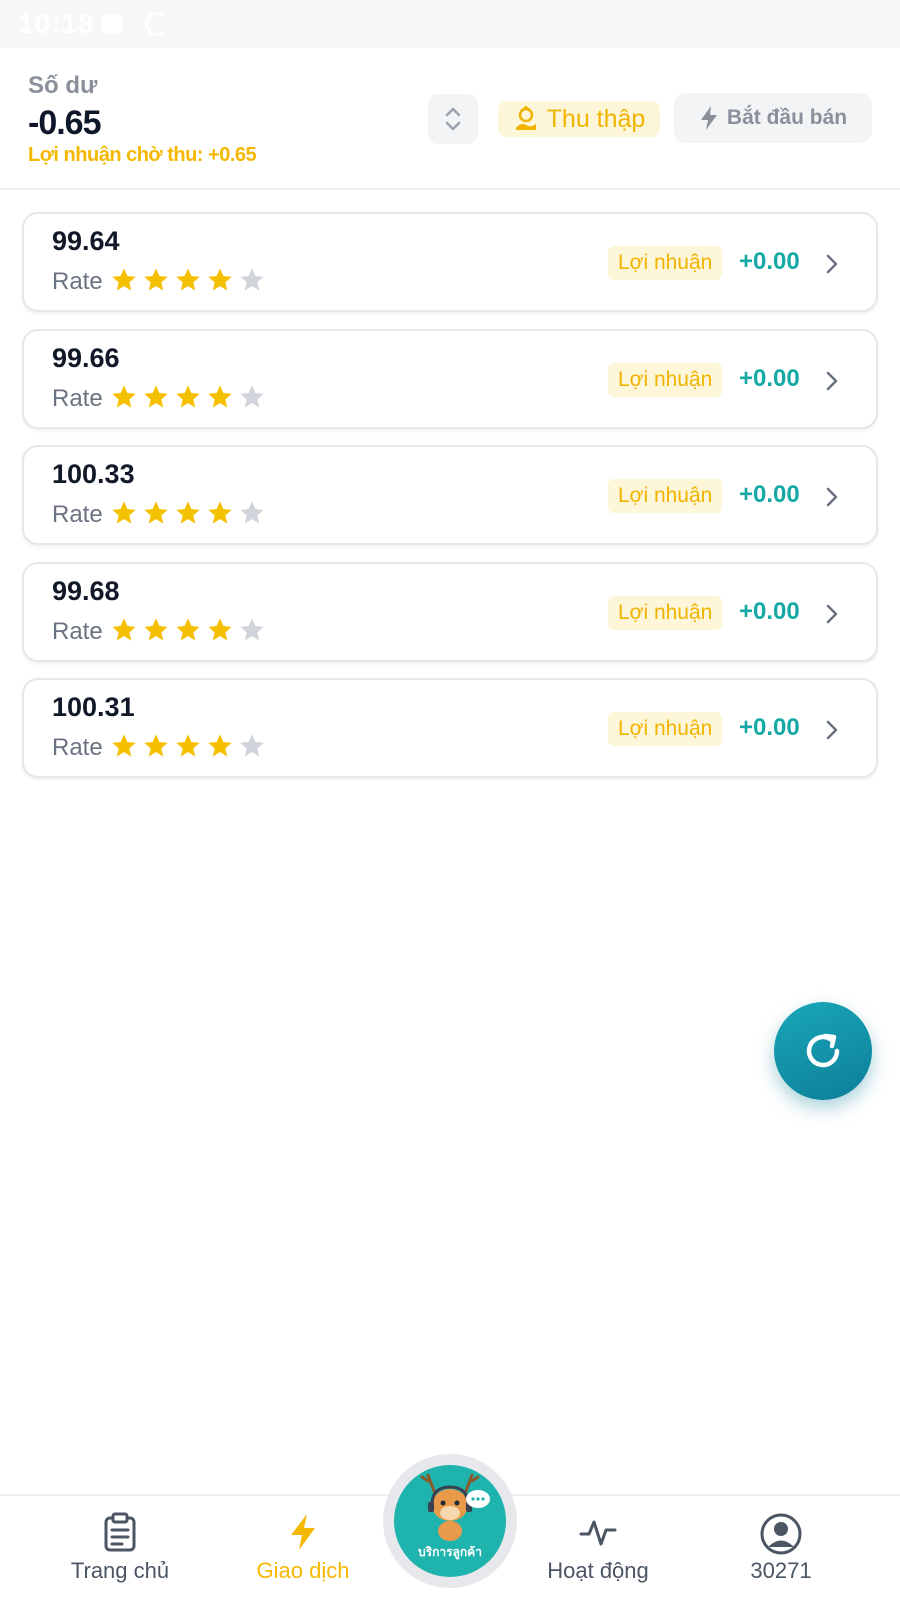 The width and height of the screenshot is (900, 1600). What do you see at coordinates (525, 118) in the screenshot?
I see `money-bag-icon` at bounding box center [525, 118].